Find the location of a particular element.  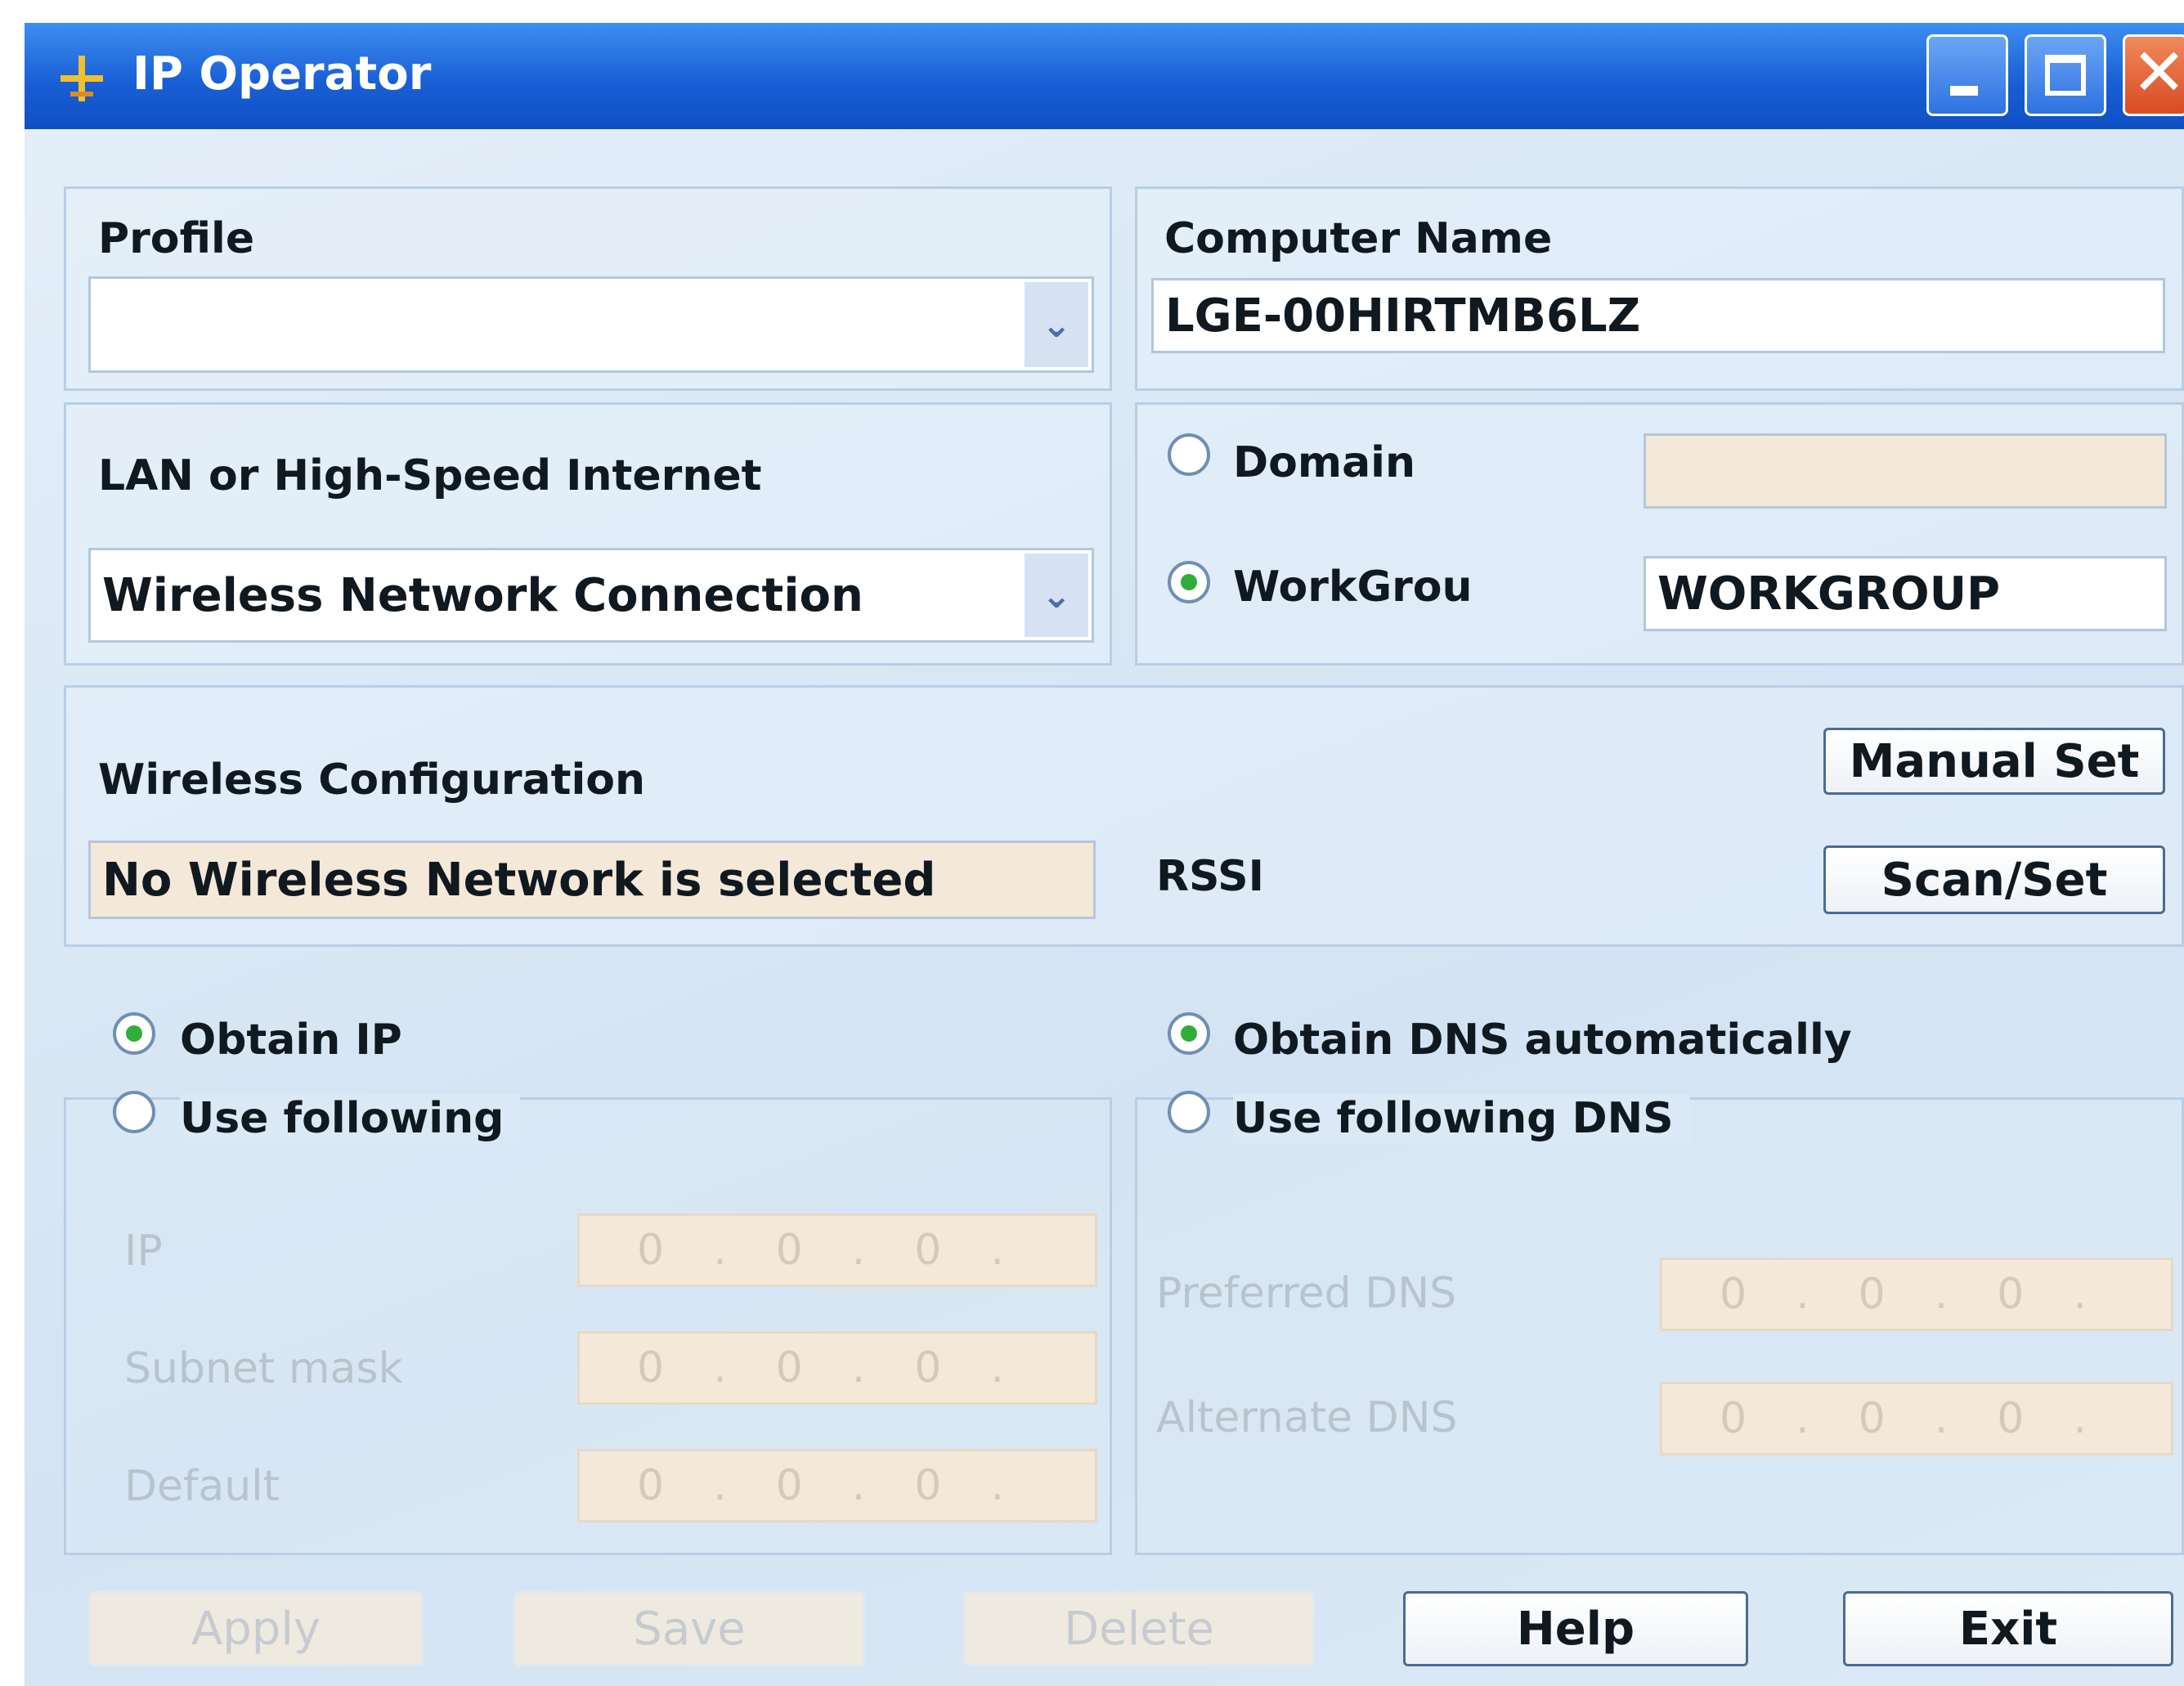

lan-dropdown: Wireless Network Connection ⌄ is located at coordinates (591, 595).